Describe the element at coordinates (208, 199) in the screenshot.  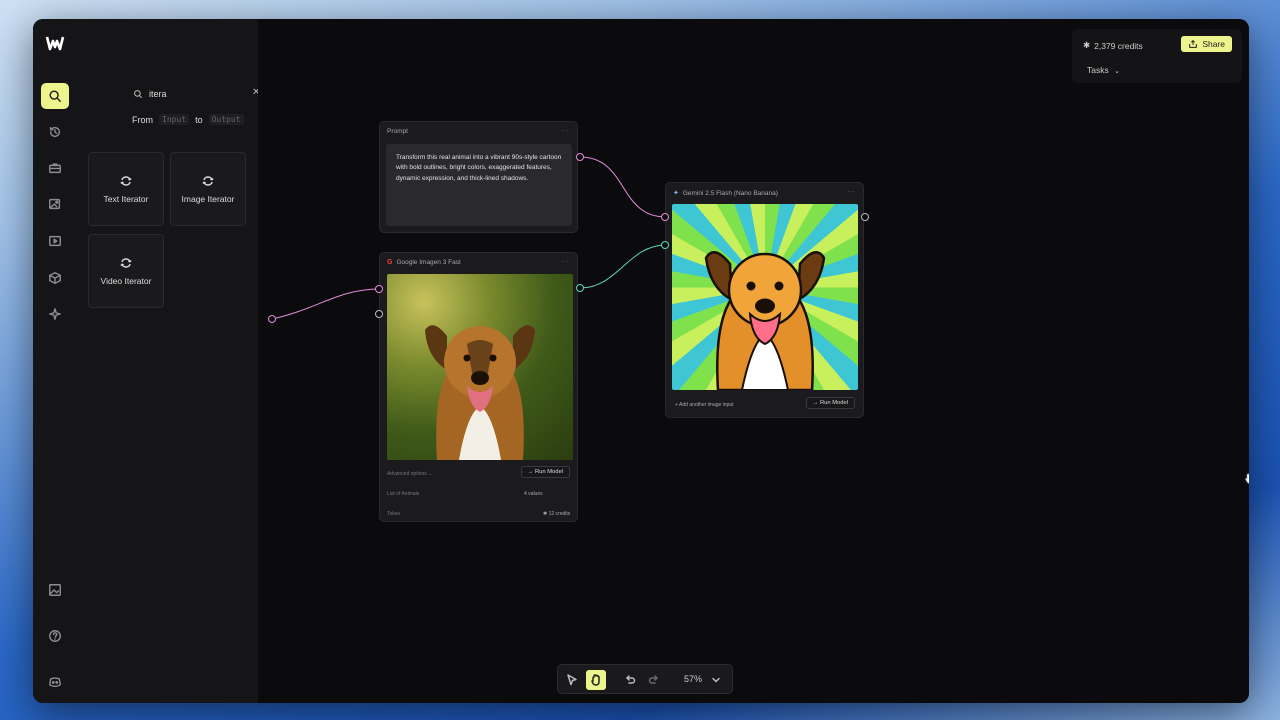
I see `tile-label: Image Iterator` at that location.